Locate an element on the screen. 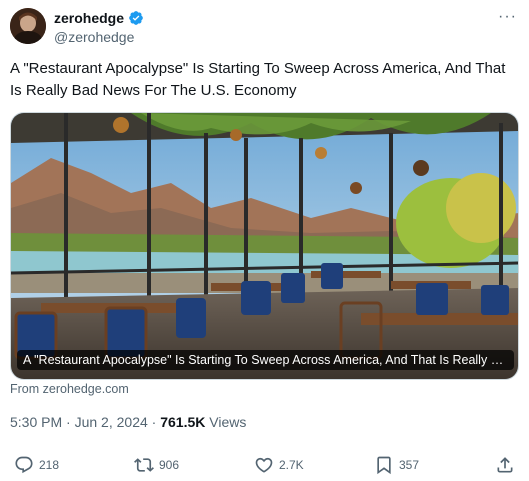  like-button: 2.7K is located at coordinates (279, 465).